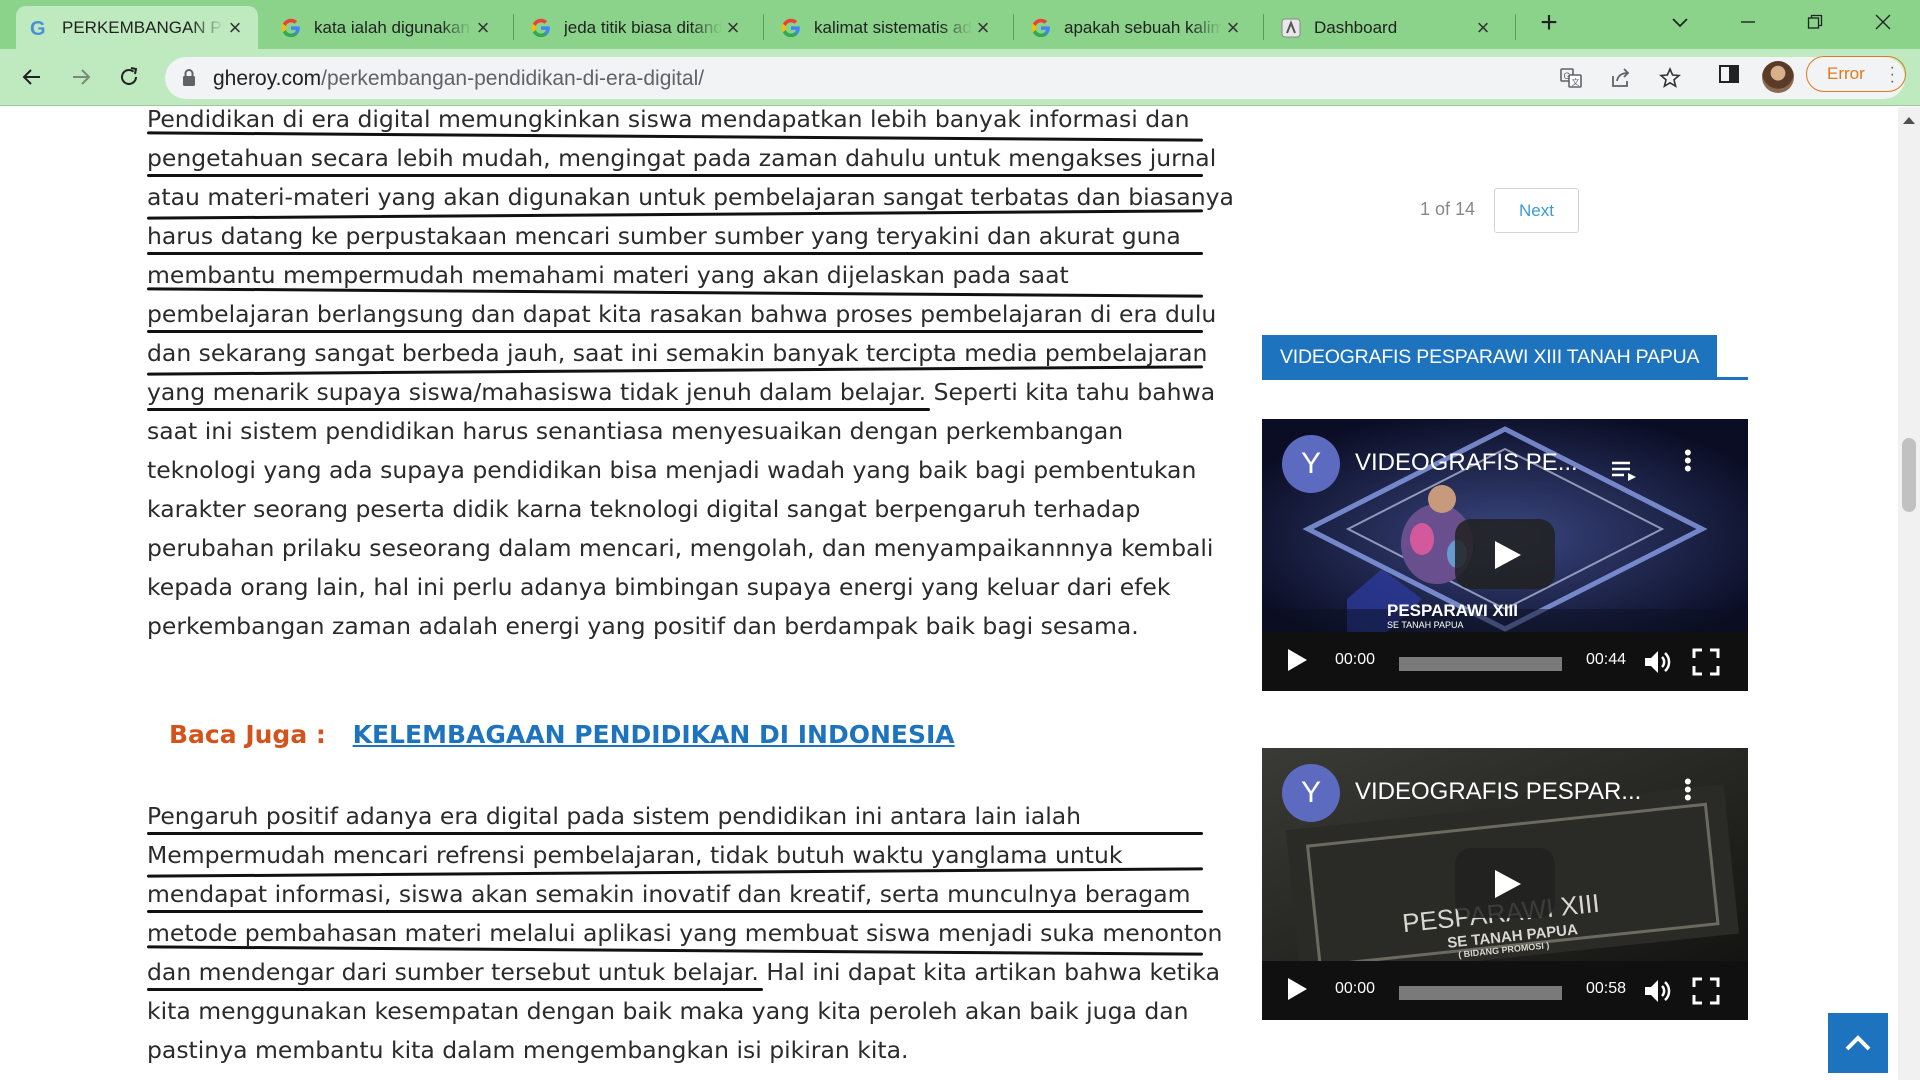 This screenshot has width=1920, height=1080. I want to click on video-controls: 00:00 00:58, so click(1505, 990).